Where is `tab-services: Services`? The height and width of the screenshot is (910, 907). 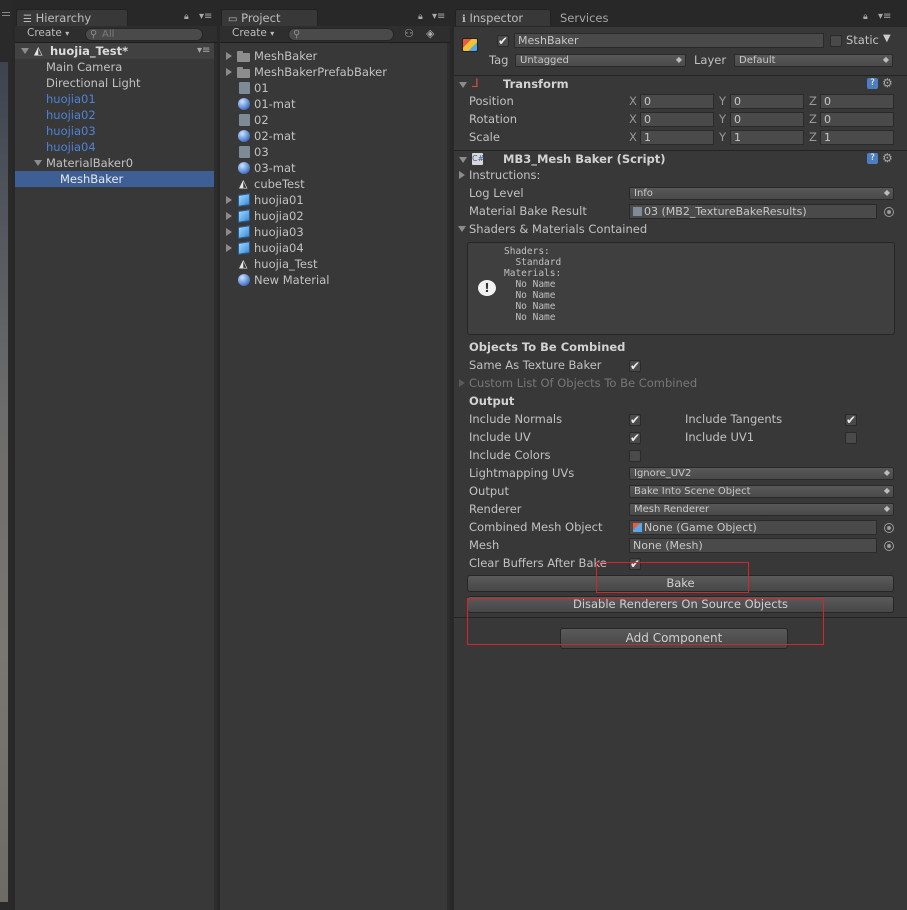 tab-services: Services is located at coordinates (584, 18).